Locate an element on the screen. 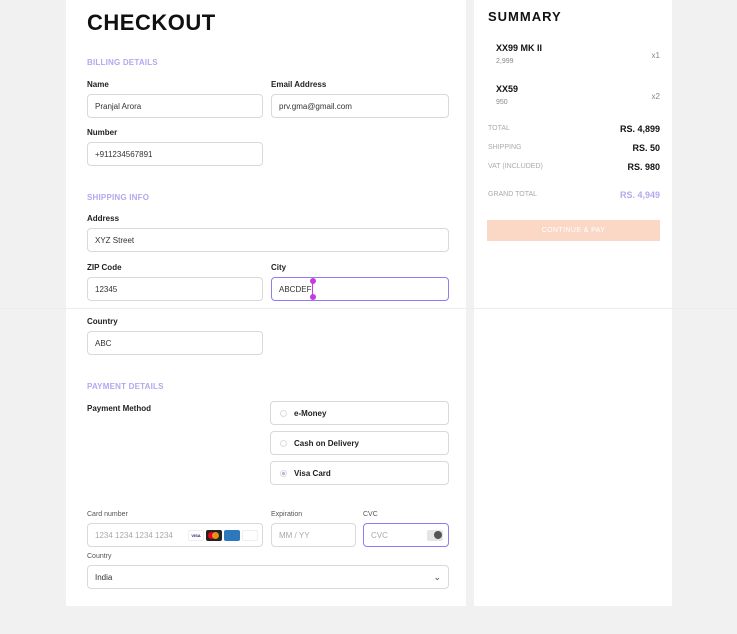  country-field: ABC is located at coordinates (175, 343).